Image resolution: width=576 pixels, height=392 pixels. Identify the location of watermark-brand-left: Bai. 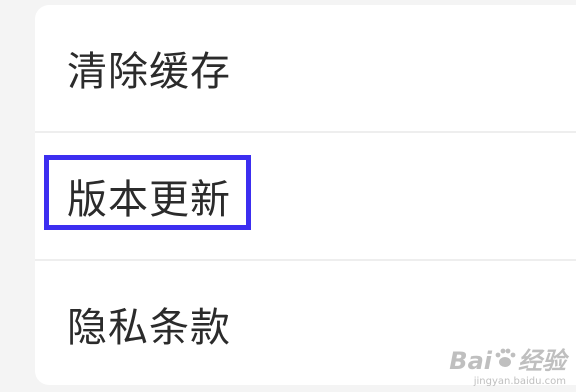
(470, 360).